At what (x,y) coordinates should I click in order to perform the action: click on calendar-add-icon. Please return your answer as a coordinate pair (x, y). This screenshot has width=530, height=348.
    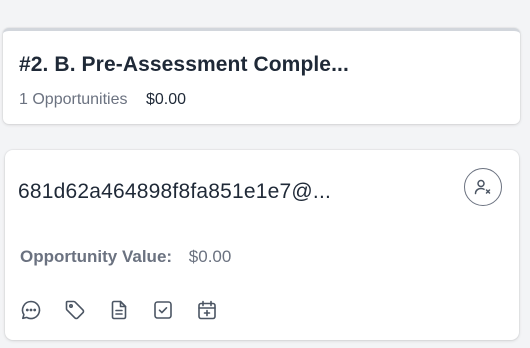
    Looking at the image, I should click on (207, 310).